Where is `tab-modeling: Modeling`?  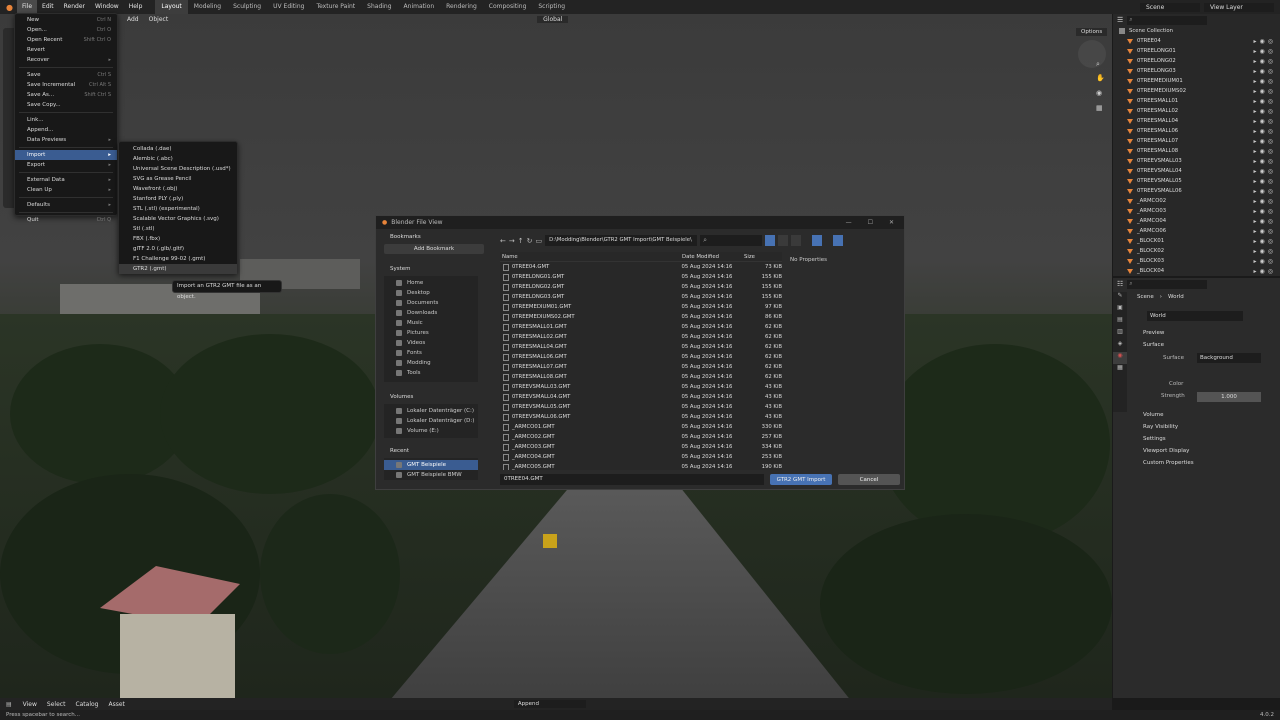 tab-modeling: Modeling is located at coordinates (207, 7).